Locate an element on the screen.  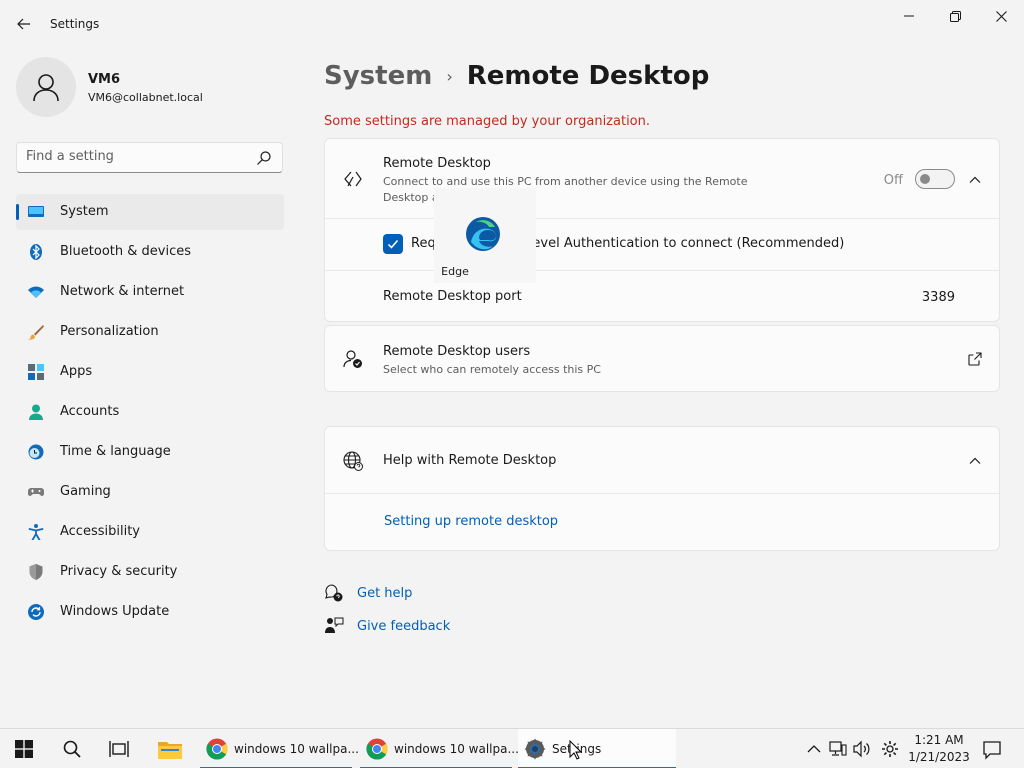
back-button is located at coordinates (24, 24).